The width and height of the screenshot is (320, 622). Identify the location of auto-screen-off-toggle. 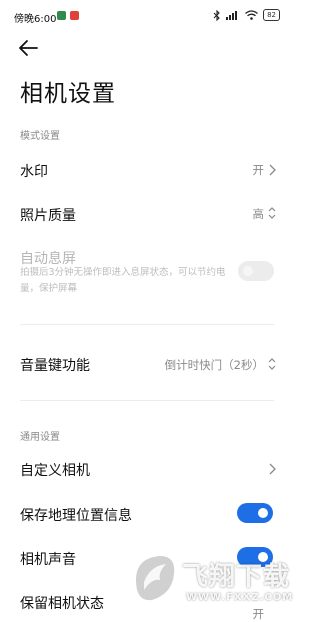
(256, 271).